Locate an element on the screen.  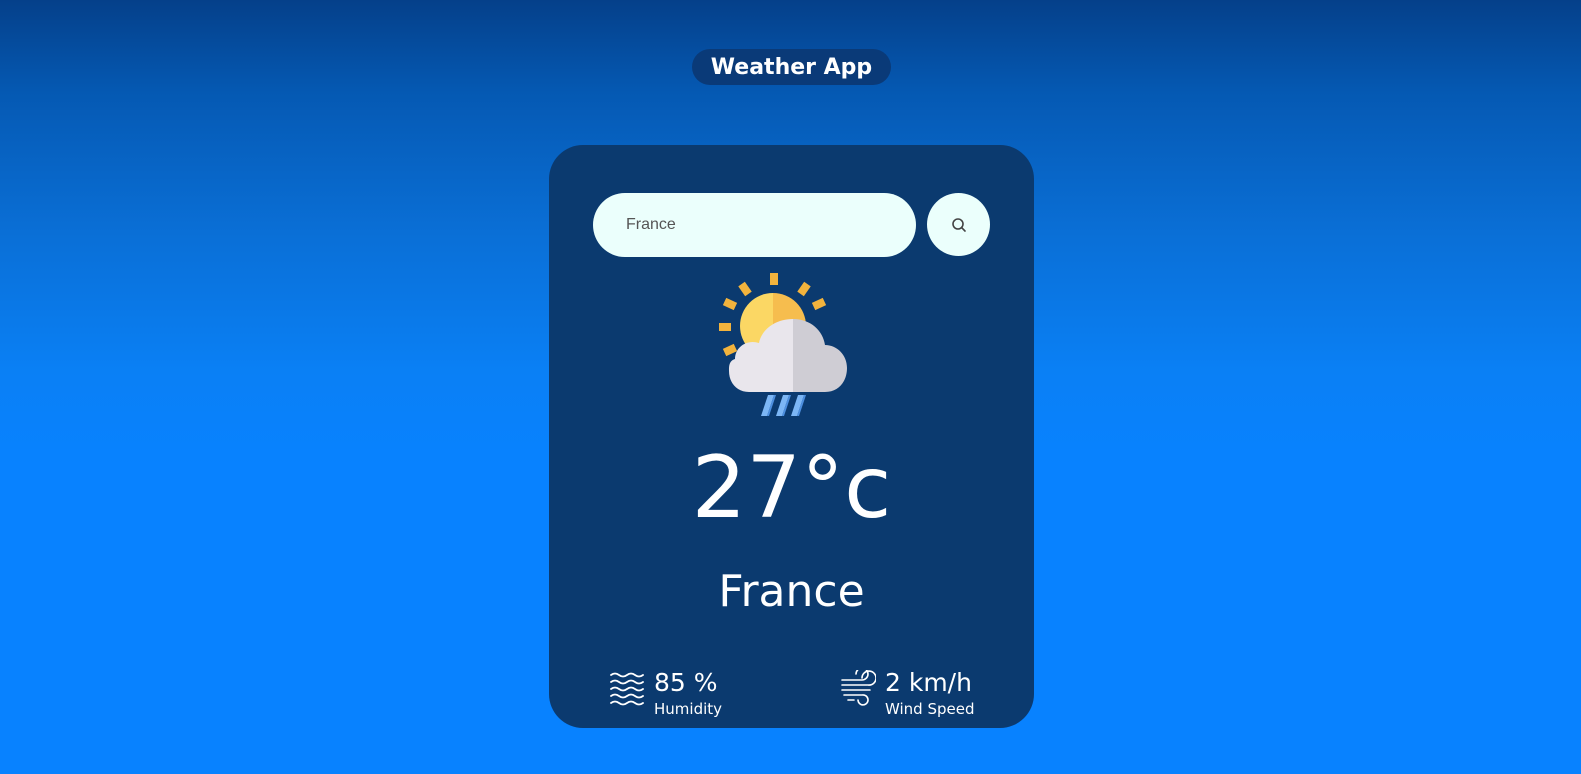
temperature: 27°c is located at coordinates (791, 488).